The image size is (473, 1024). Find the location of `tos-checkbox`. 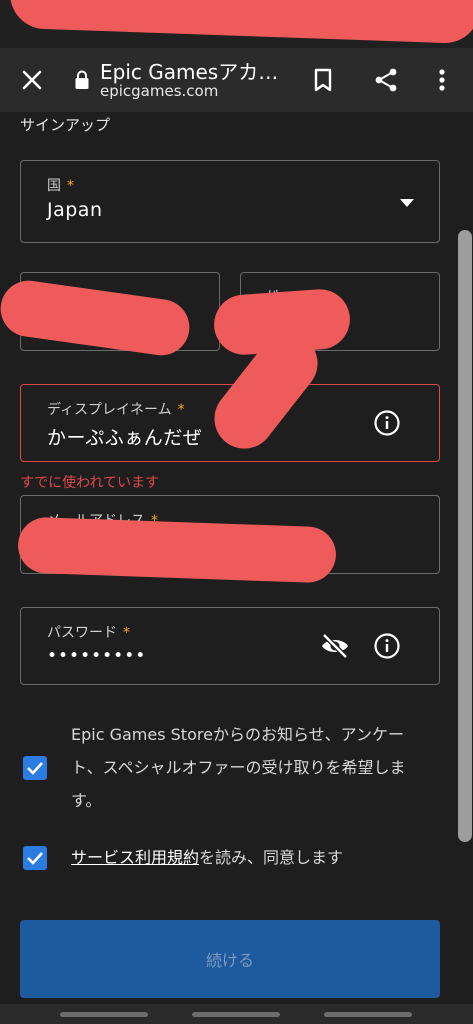

tos-checkbox is located at coordinates (35, 858).